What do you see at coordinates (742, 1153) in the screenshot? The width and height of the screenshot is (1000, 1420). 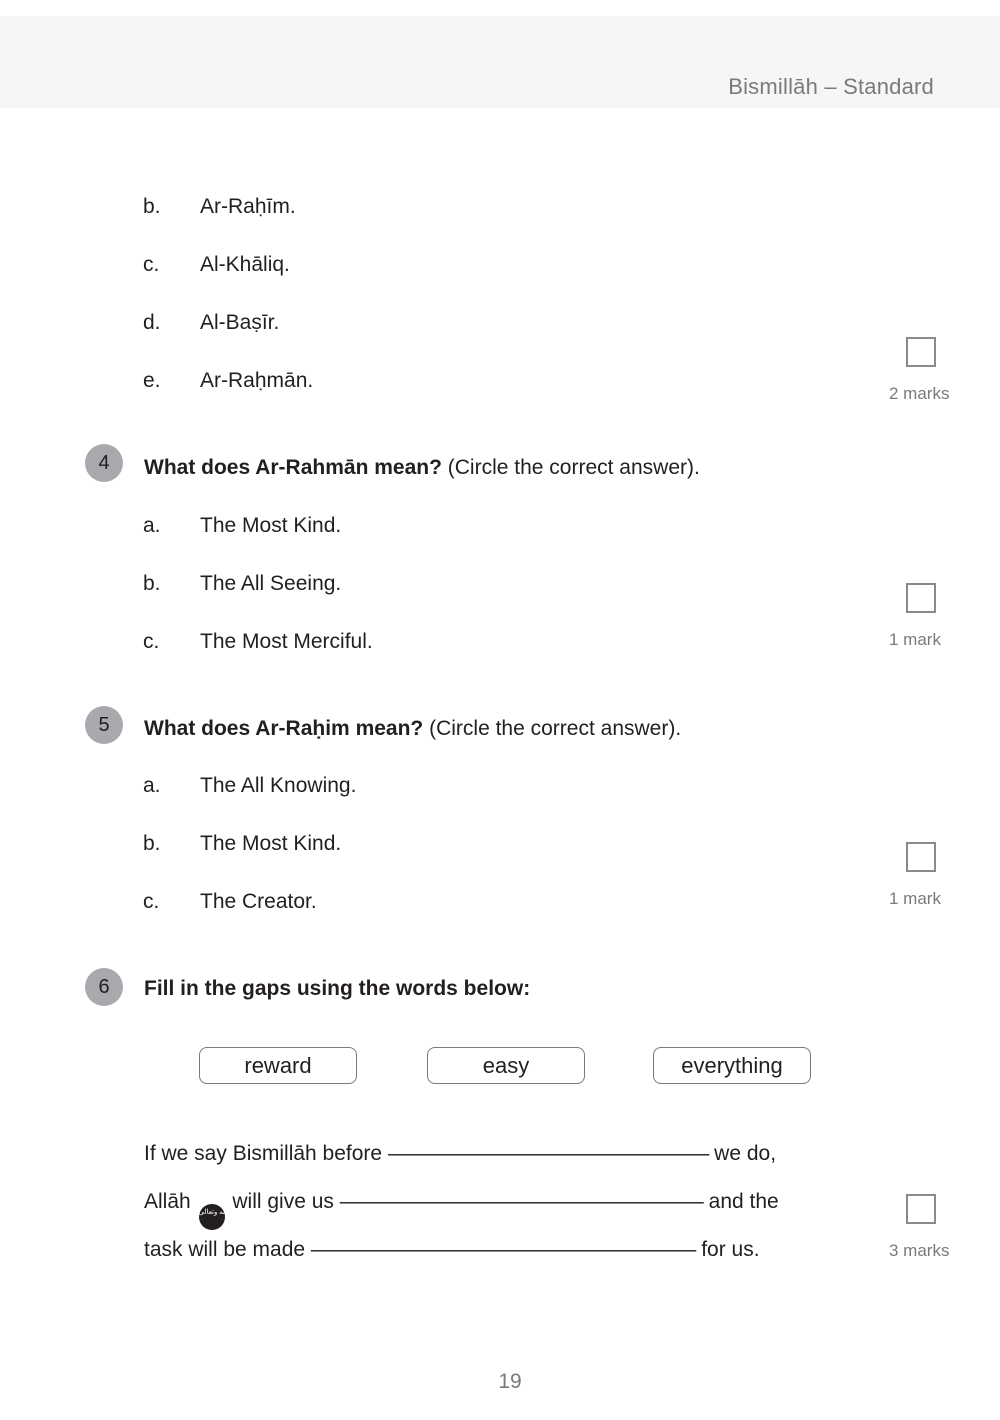 I see `line-text: we do,` at bounding box center [742, 1153].